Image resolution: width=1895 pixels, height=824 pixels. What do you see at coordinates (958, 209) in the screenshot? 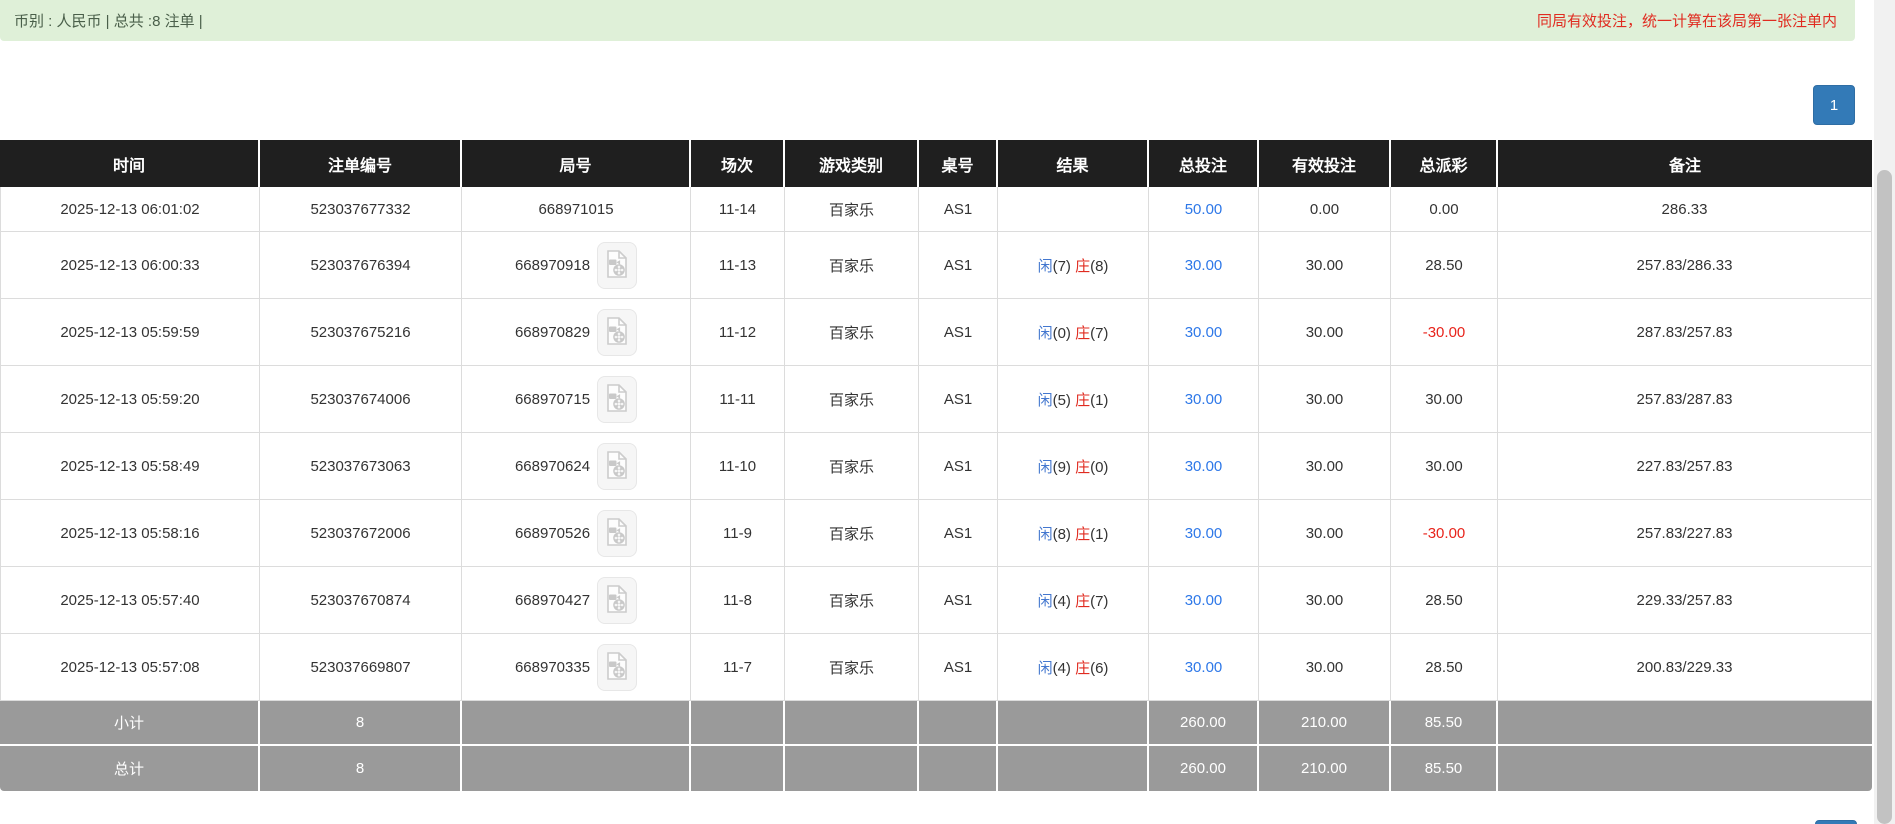
I see `table-no-cell: AS1` at bounding box center [958, 209].